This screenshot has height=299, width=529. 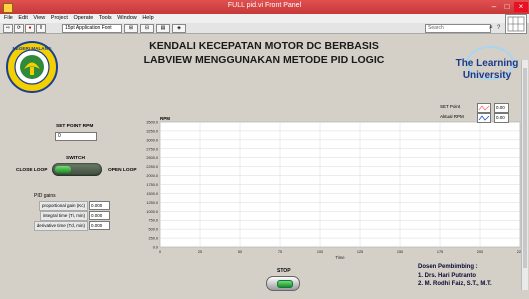 I want to click on y-tick-label: 1750.0, so click(x=152, y=185).